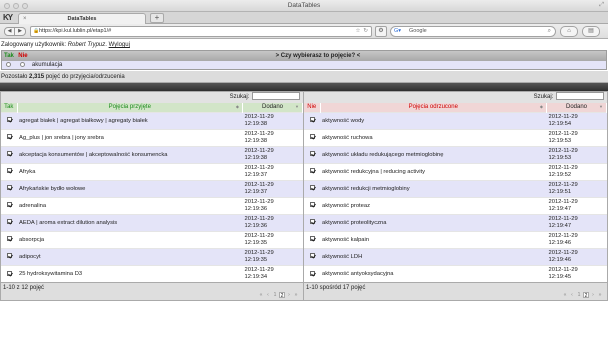 The height and width of the screenshot is (347, 608). What do you see at coordinates (397, 31) in the screenshot?
I see `search-engine-icon: G▾` at bounding box center [397, 31].